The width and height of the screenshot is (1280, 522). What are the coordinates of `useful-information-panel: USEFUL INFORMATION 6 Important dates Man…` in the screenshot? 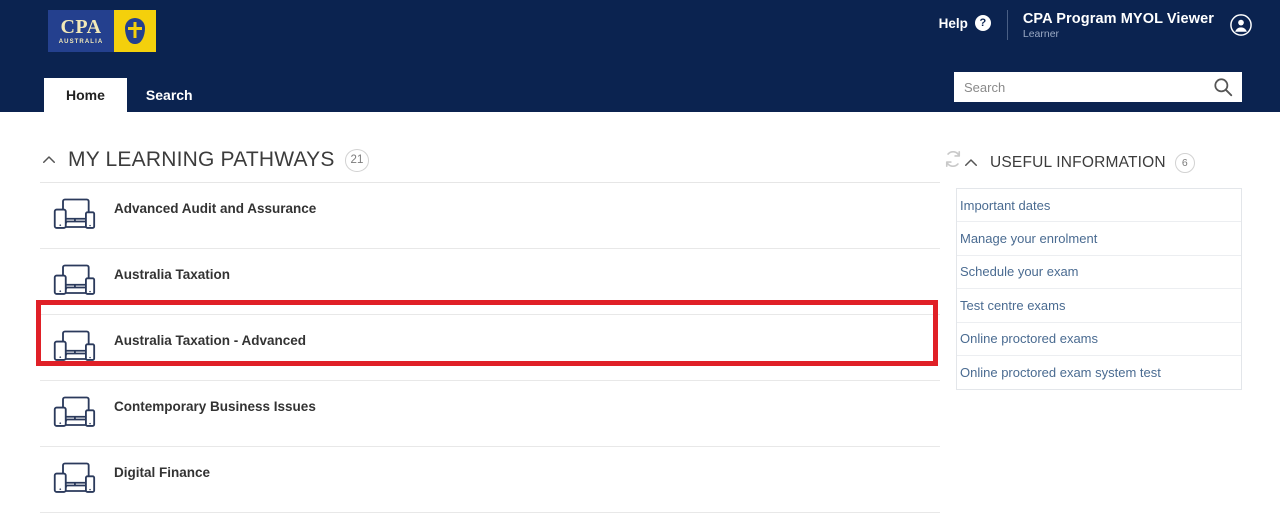 It's located at (1099, 264).